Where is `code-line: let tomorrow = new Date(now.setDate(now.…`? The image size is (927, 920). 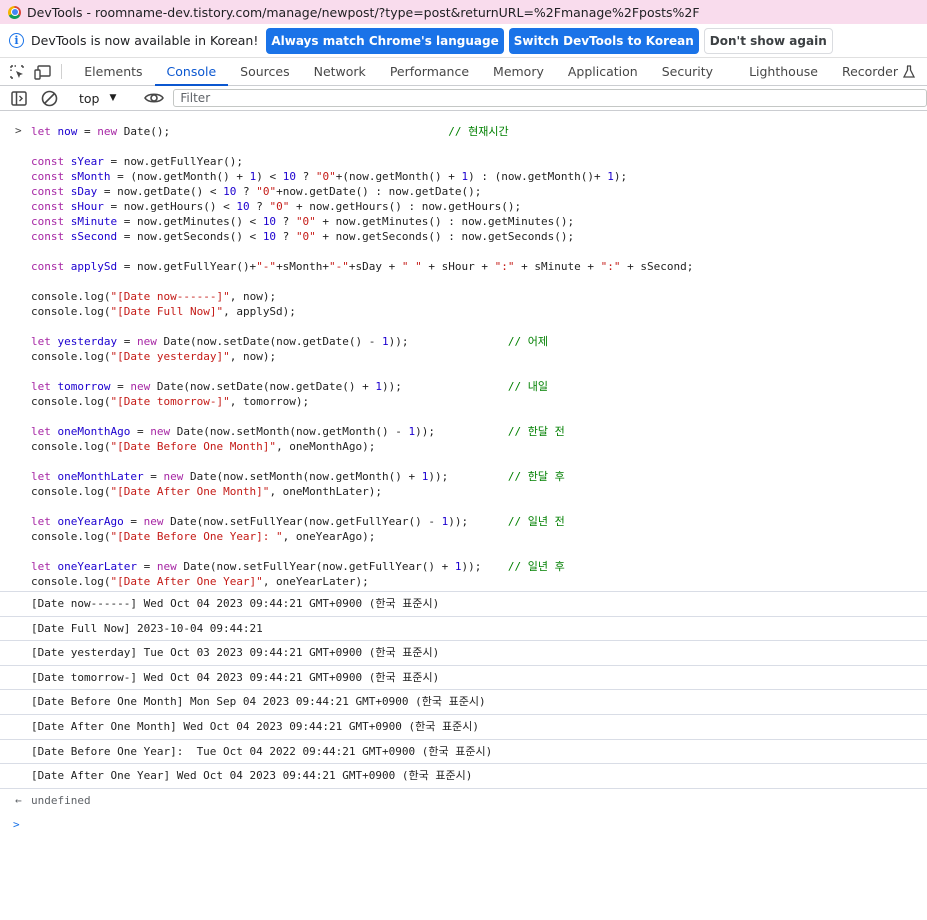
code-line: let tomorrow = new Date(now.setDate(now.… is located at coordinates (289, 386).